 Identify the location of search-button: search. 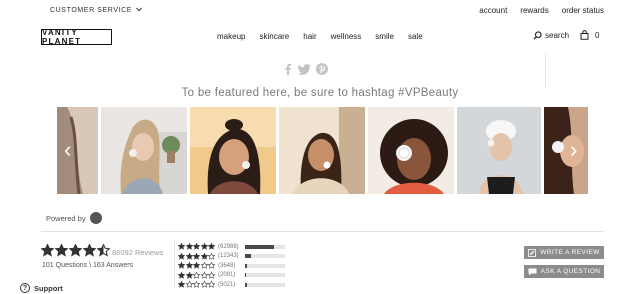
(551, 35).